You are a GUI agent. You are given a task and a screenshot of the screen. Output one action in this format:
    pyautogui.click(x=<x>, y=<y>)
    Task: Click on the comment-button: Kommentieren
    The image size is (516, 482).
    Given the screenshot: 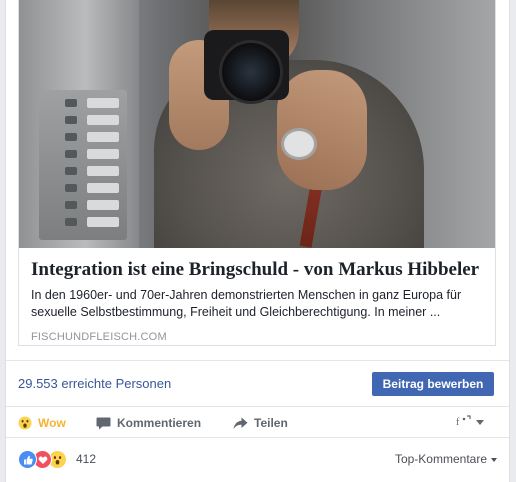 What is the action you would take?
    pyautogui.click(x=148, y=423)
    